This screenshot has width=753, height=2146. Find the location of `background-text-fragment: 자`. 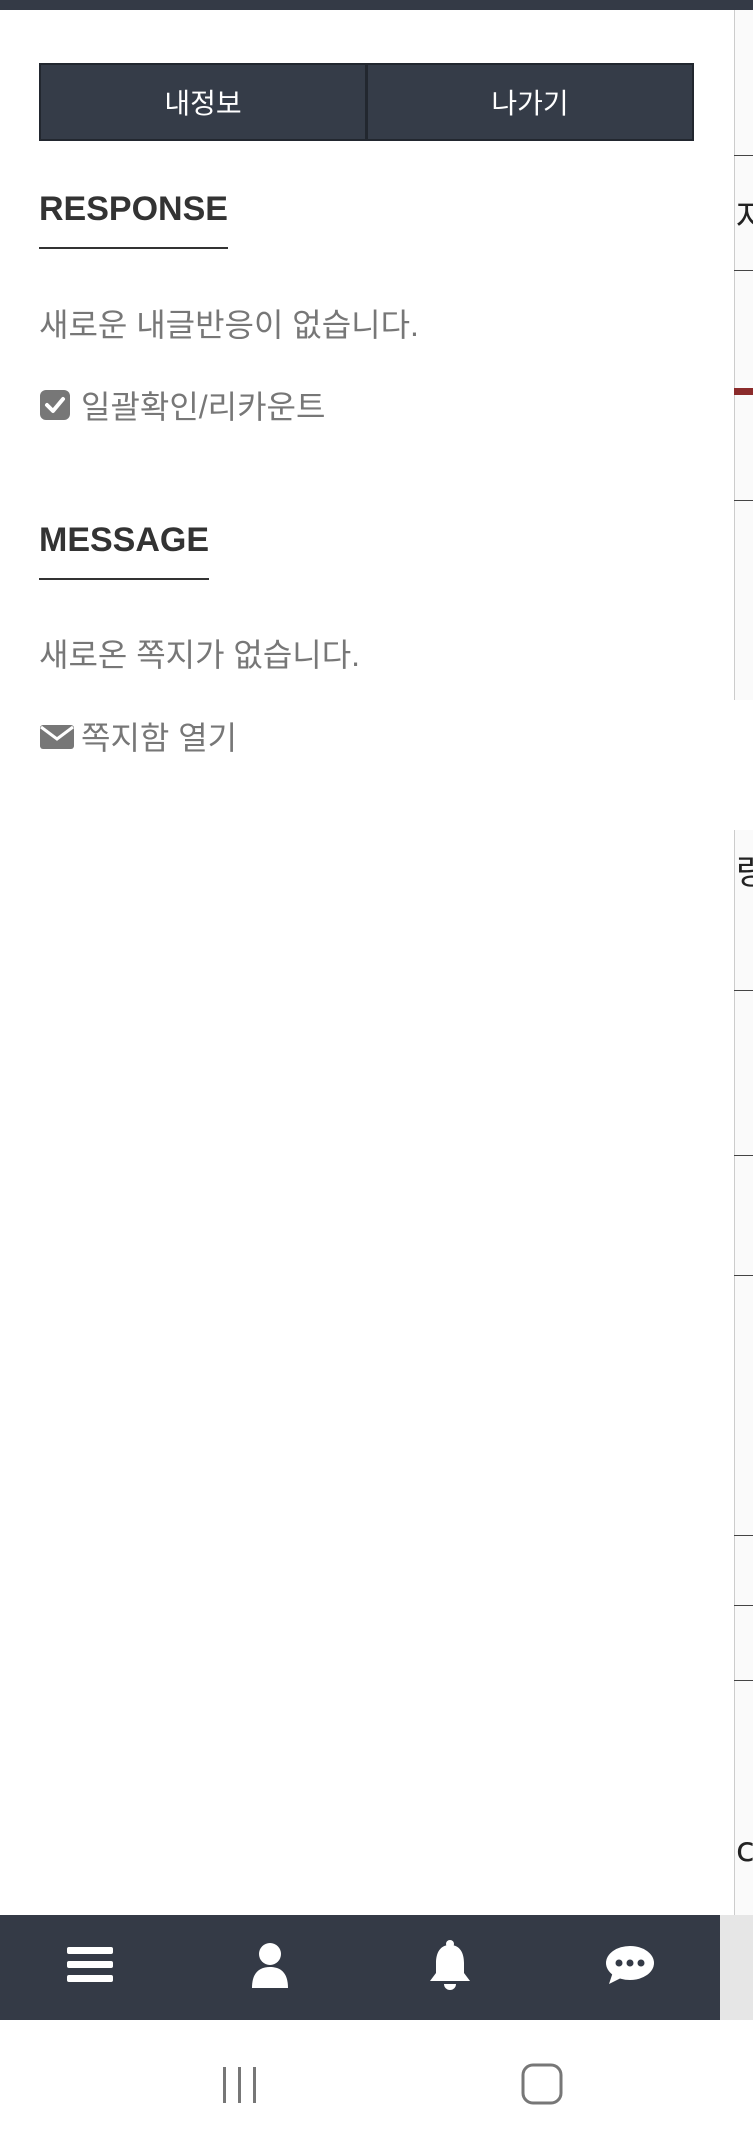

background-text-fragment: 자 is located at coordinates (744, 218).